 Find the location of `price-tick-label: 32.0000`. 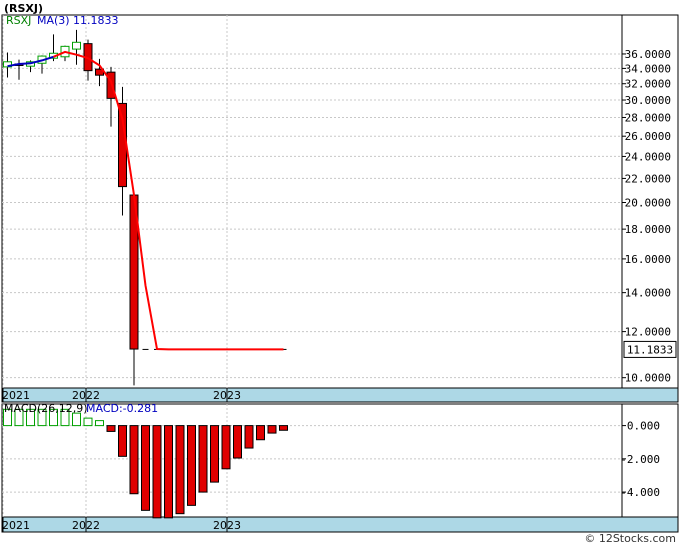

price-tick-label: 32.0000 is located at coordinates (648, 84).